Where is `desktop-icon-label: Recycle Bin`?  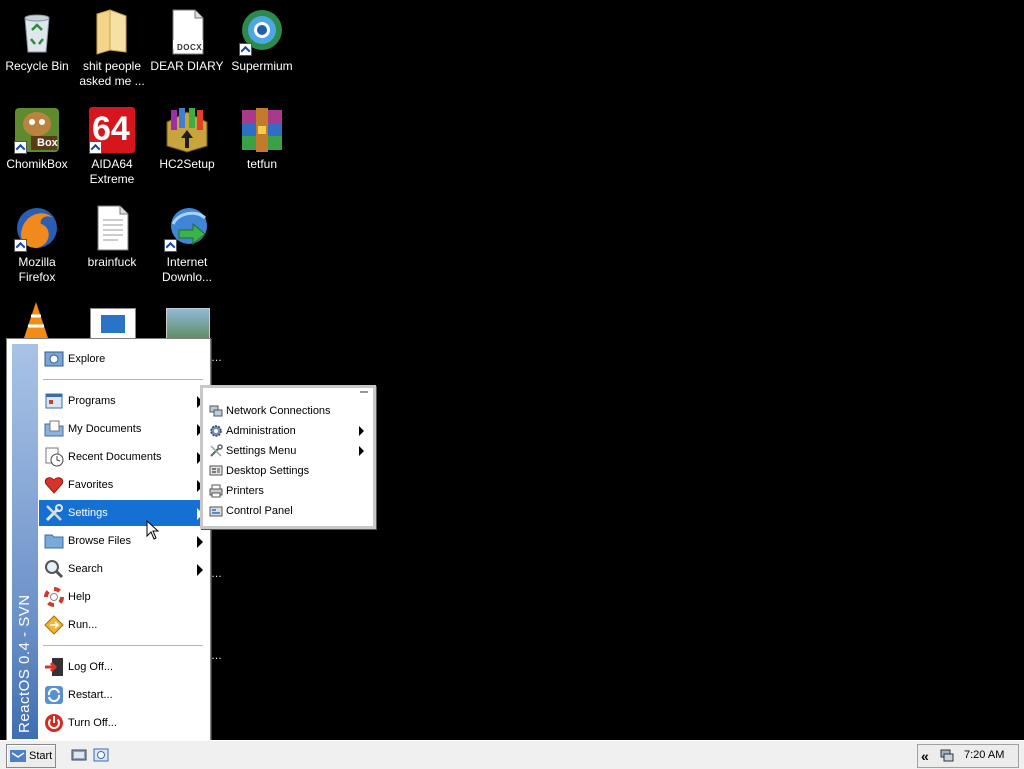
desktop-icon-label: Recycle Bin is located at coordinates (37, 66).